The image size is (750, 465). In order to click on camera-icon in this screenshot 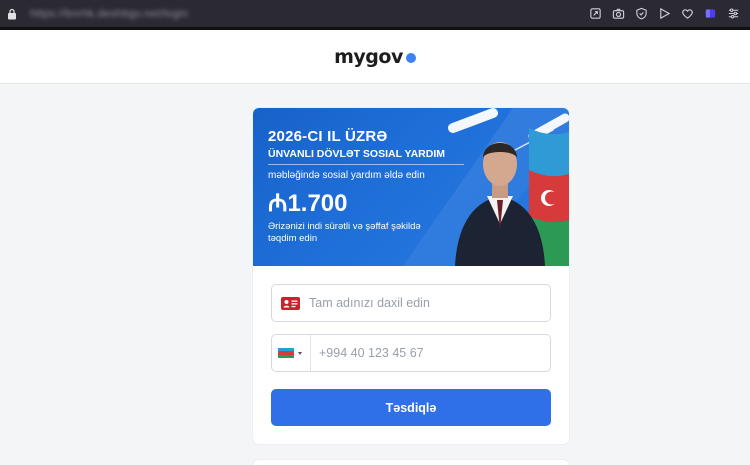, I will do `click(618, 14)`.